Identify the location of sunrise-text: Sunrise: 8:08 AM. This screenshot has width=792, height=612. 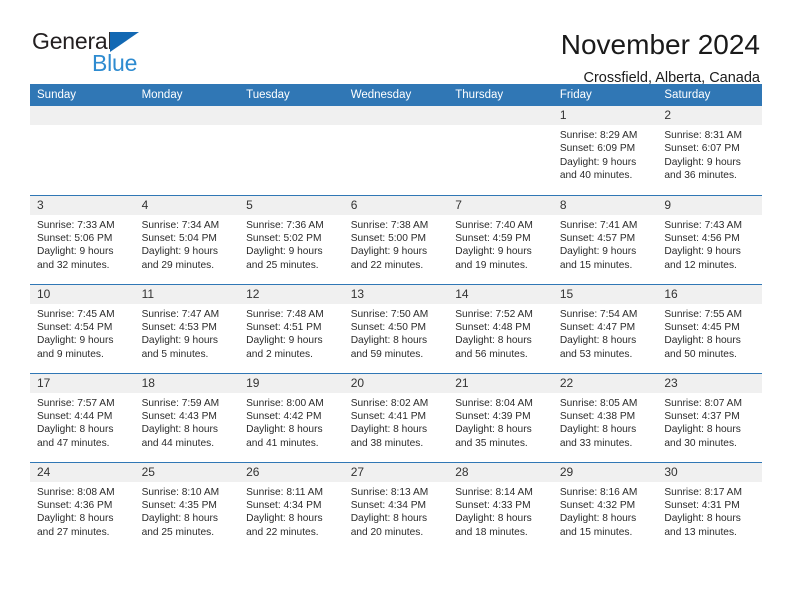
(76, 492).